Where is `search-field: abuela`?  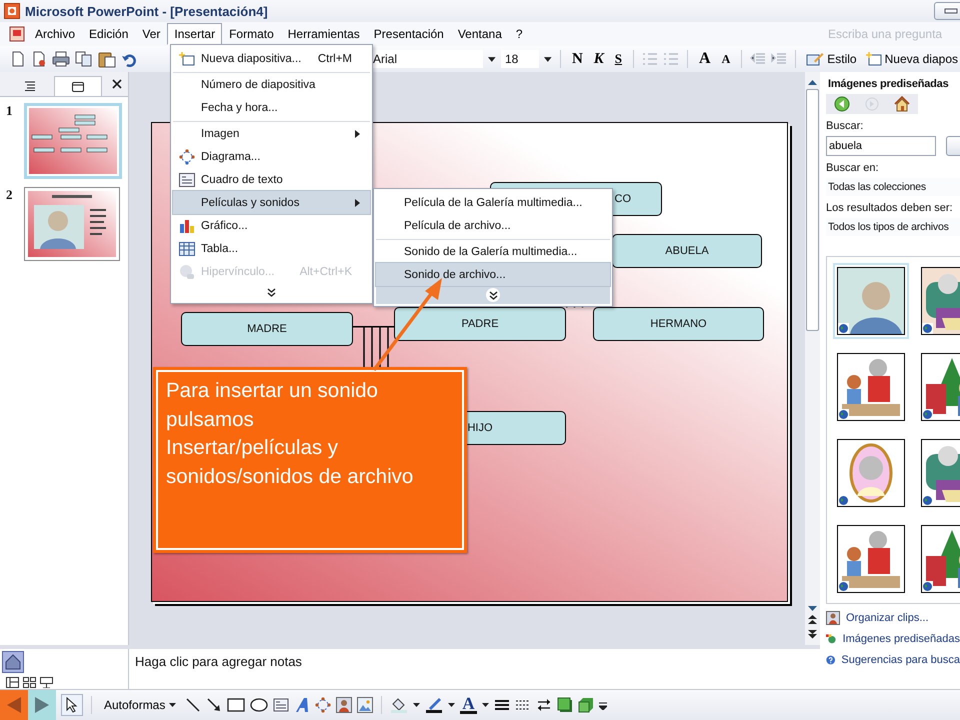
search-field: abuela is located at coordinates (881, 146).